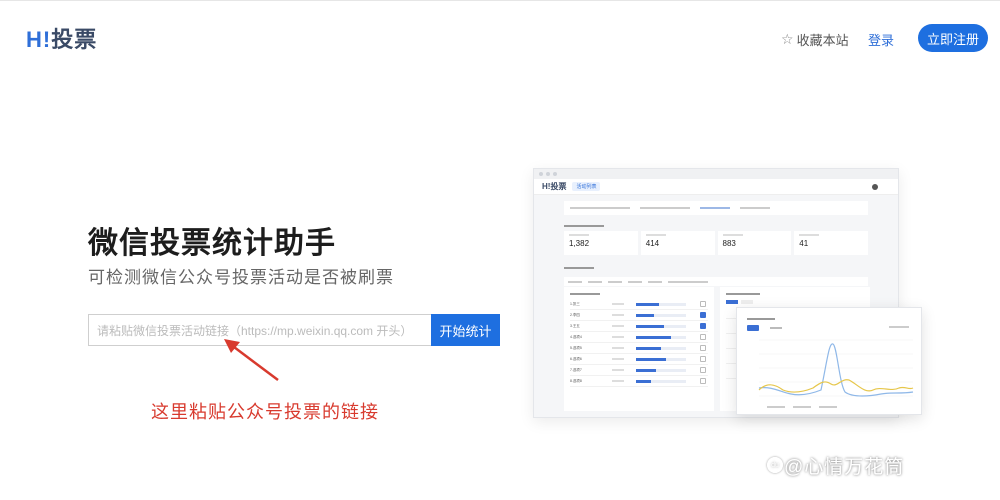 The image size is (1000, 500). I want to click on preview-logo: H!投票, so click(554, 186).